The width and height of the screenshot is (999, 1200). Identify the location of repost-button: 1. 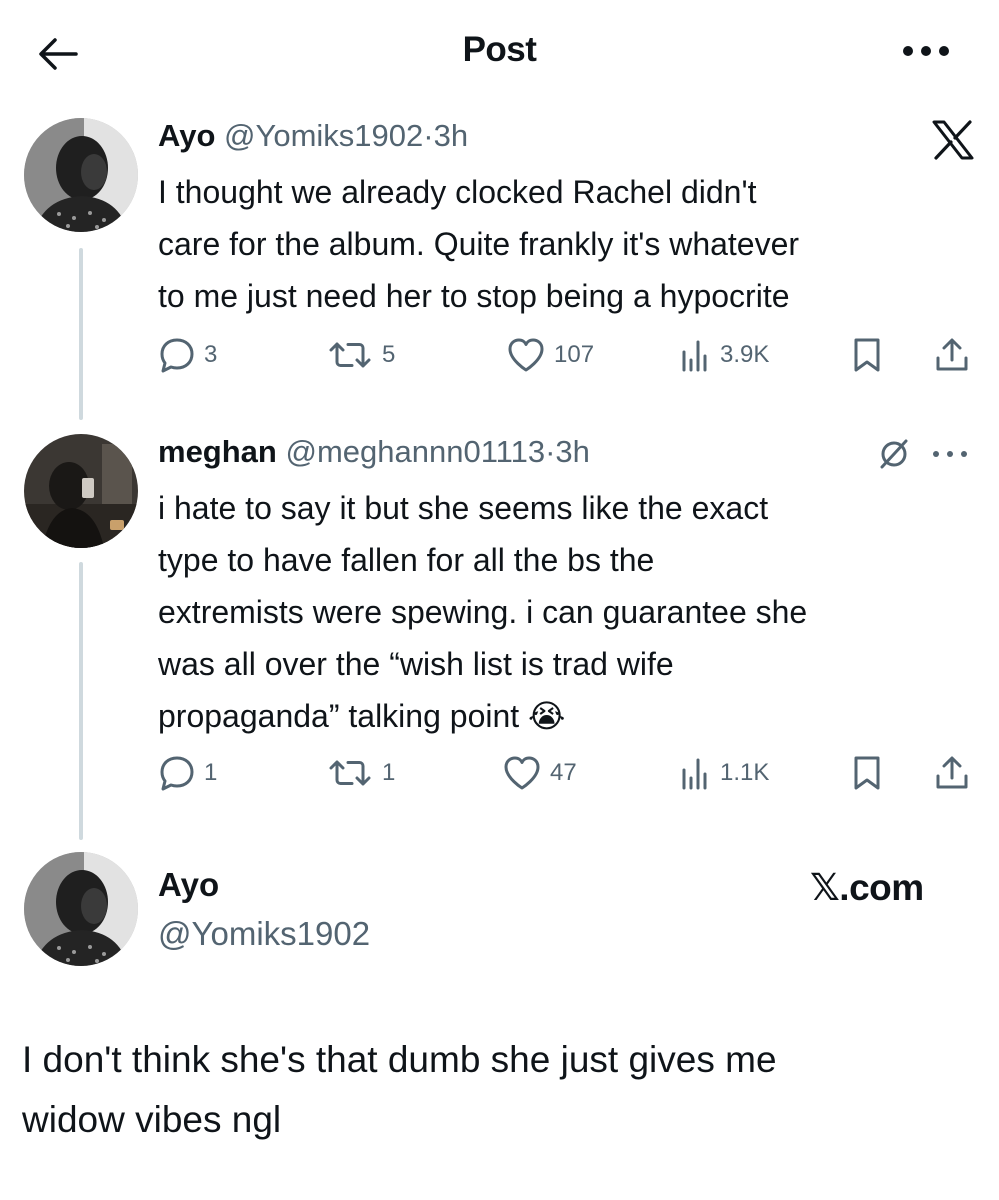
(360, 773).